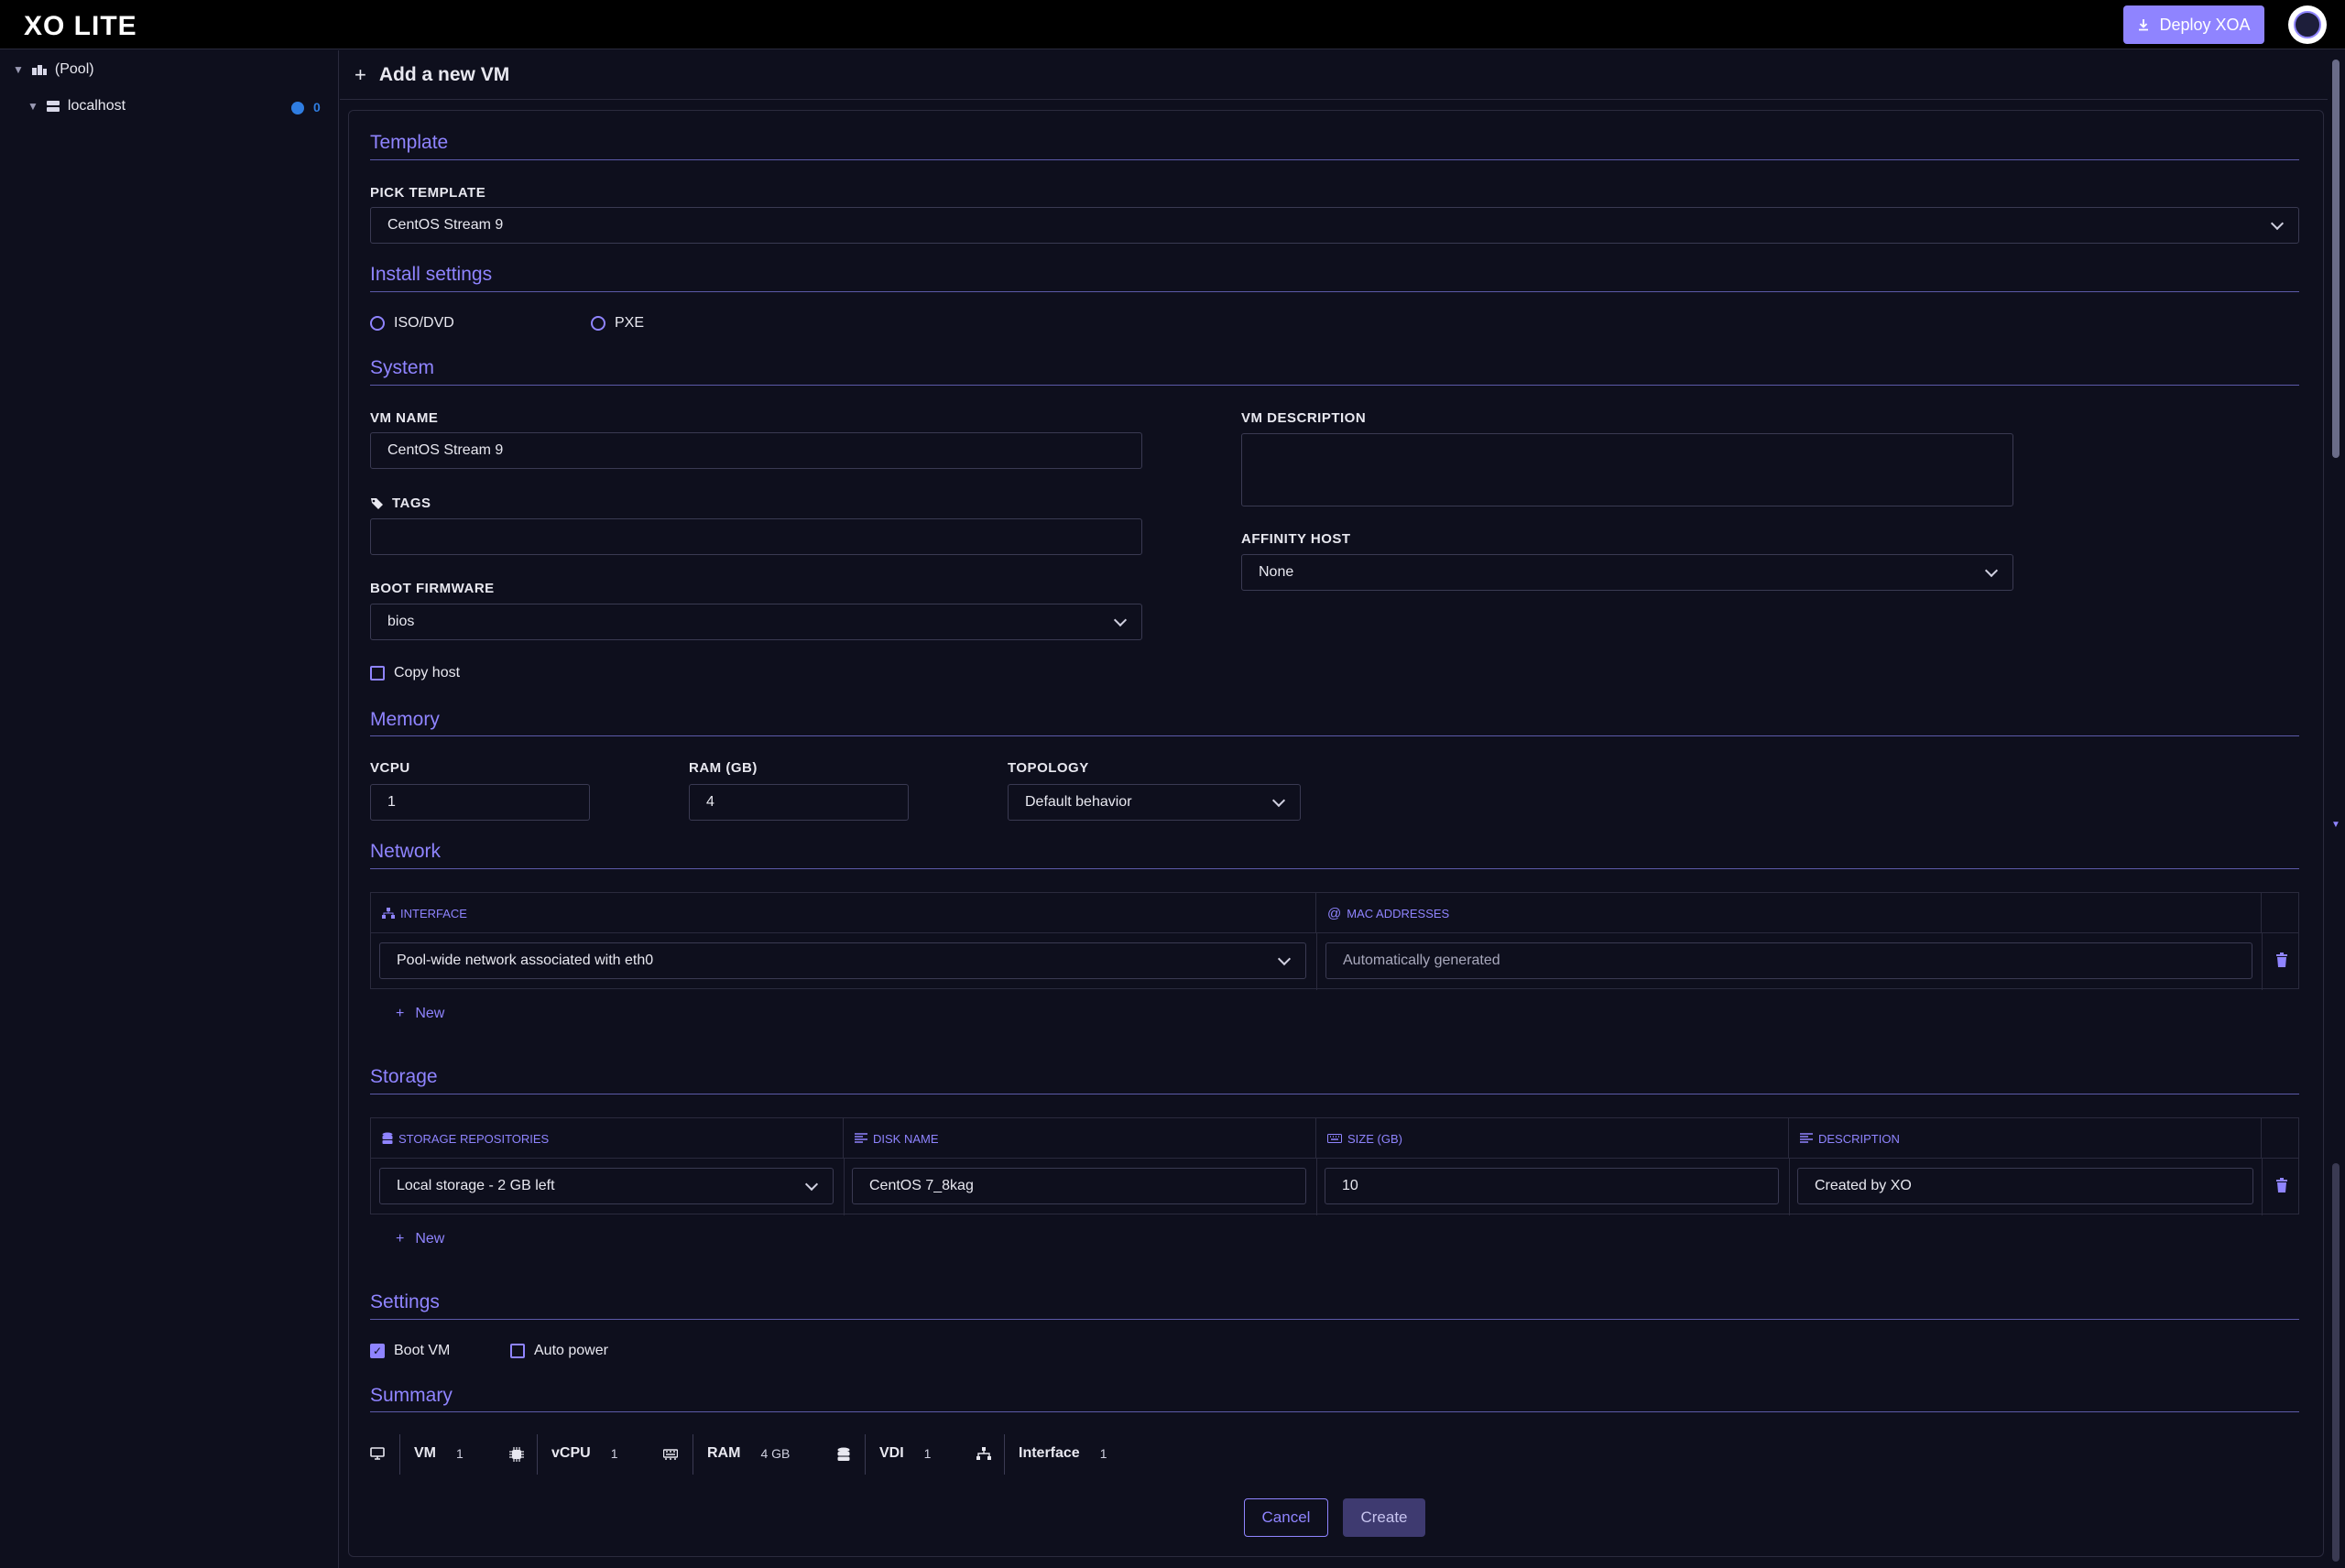 The width and height of the screenshot is (2345, 1568). Describe the element at coordinates (607, 1138) in the screenshot. I see `col-header-storage-repositories: STORAGE REPOSITORIES` at that location.